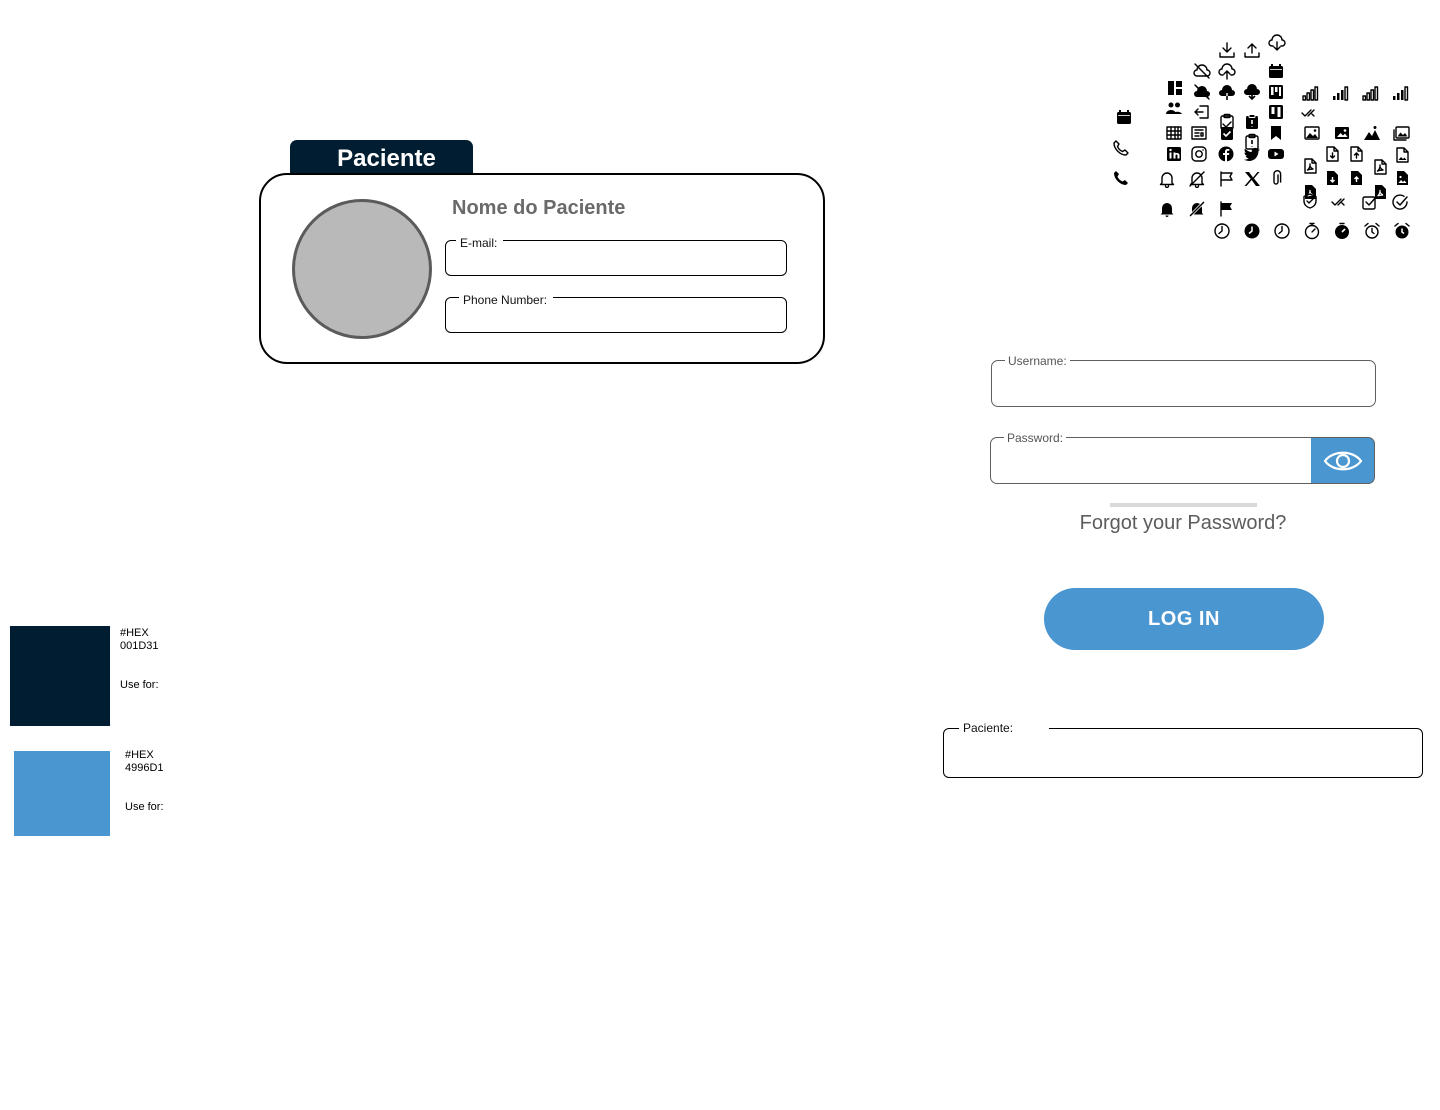  What do you see at coordinates (1276, 179) in the screenshot?
I see `paperclip-icon` at bounding box center [1276, 179].